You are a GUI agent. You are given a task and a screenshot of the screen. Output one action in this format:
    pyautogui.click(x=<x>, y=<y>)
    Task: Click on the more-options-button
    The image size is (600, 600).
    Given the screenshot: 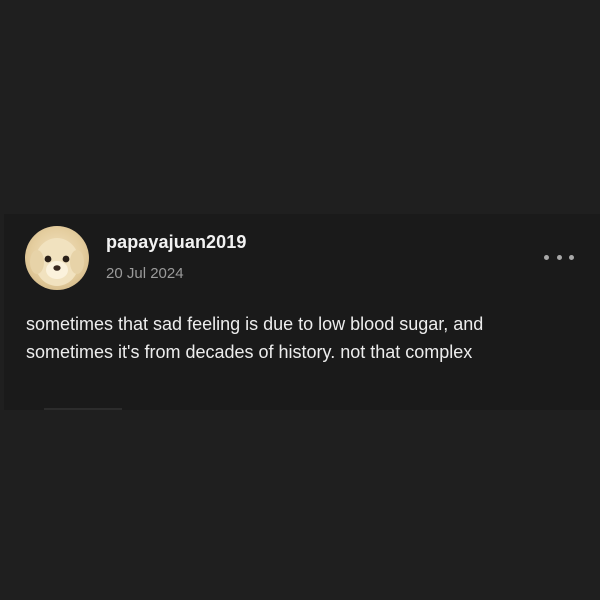 What is the action you would take?
    pyautogui.click(x=559, y=257)
    